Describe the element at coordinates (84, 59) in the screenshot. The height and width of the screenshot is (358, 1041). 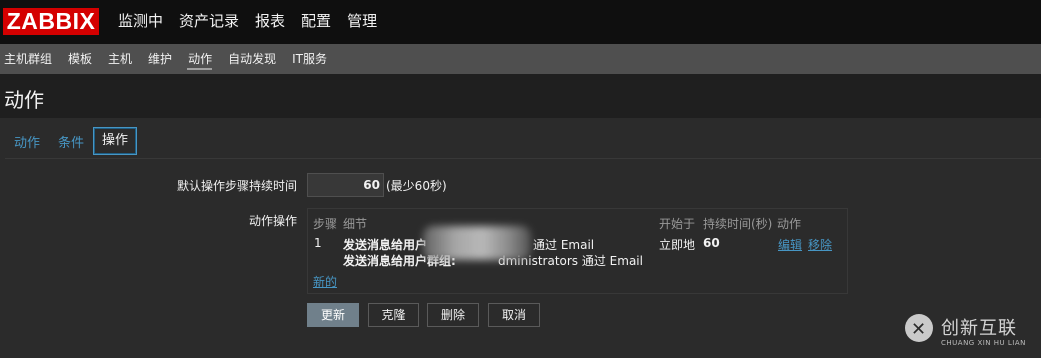
I see `submenu-templates: 模板` at that location.